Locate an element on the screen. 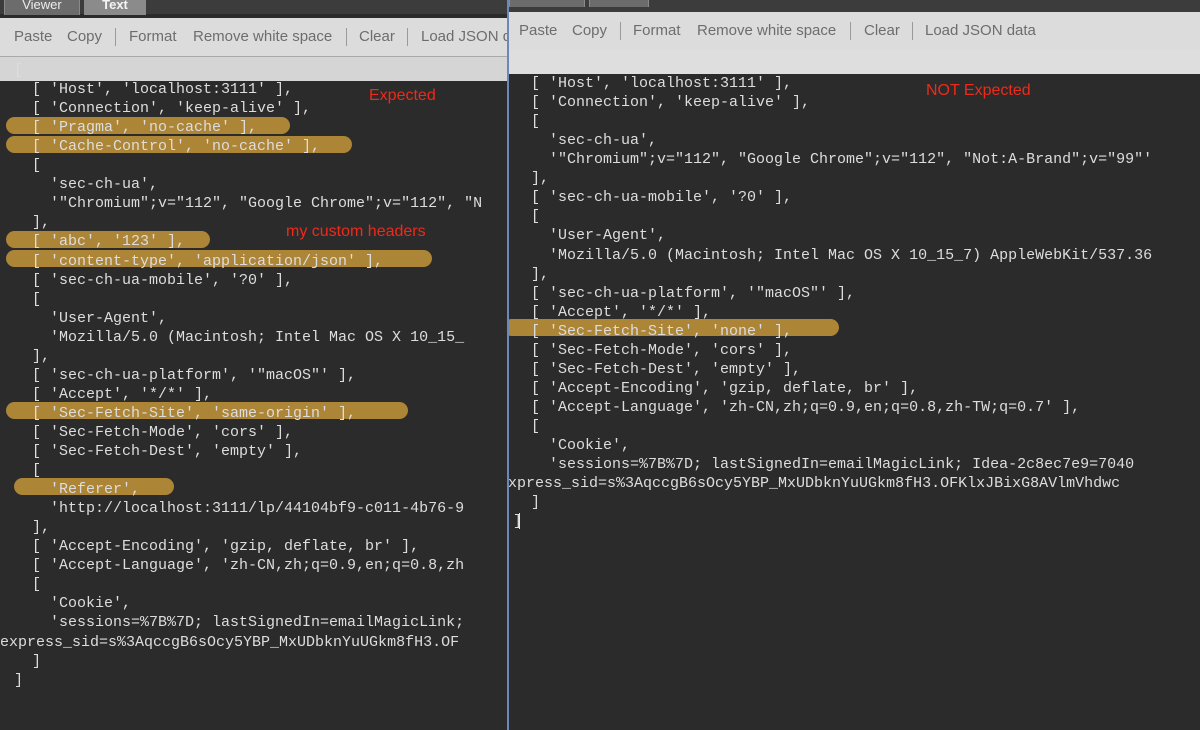 Image resolution: width=1200 pixels, height=730 pixels. tab-text is located at coordinates (619, 3).